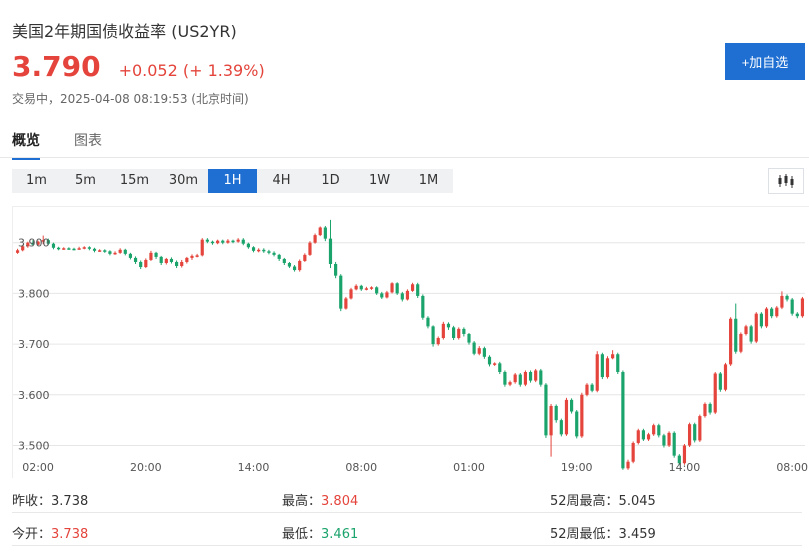 This screenshot has width=809, height=555. Describe the element at coordinates (428, 181) in the screenshot. I see `interval-1mo: 1M` at that location.